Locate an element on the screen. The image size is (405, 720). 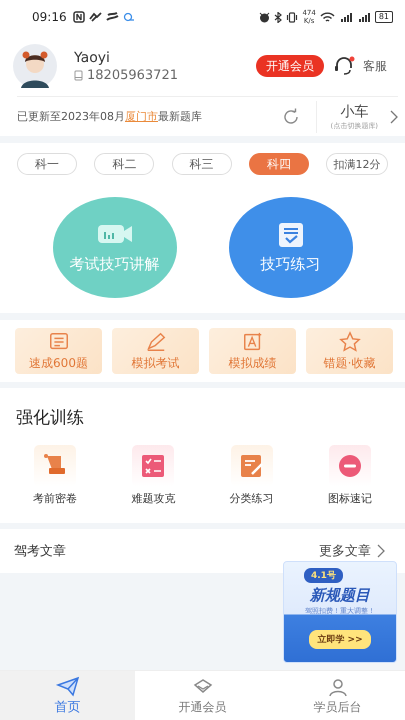
nav-tab: 首页 is located at coordinates (67, 695).